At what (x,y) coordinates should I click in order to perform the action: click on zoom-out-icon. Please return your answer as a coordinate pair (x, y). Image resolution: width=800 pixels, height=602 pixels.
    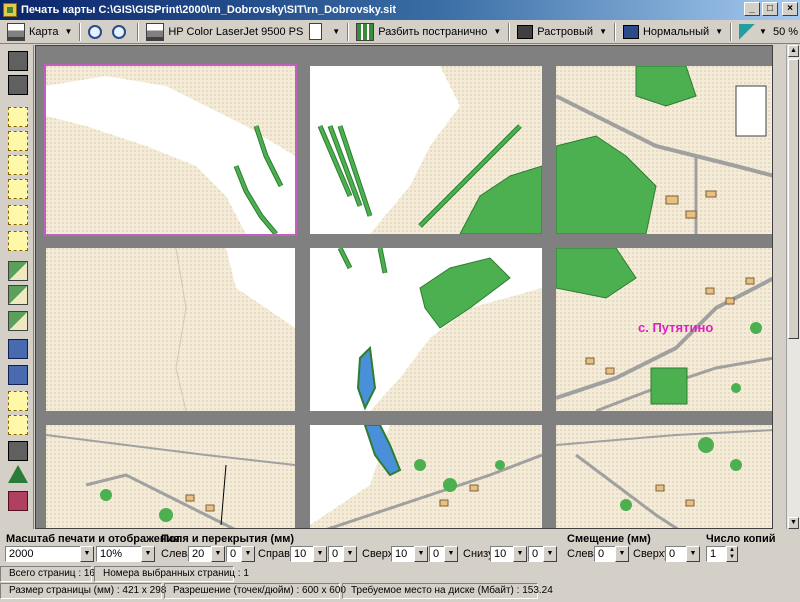
    Looking at the image, I should click on (119, 31).